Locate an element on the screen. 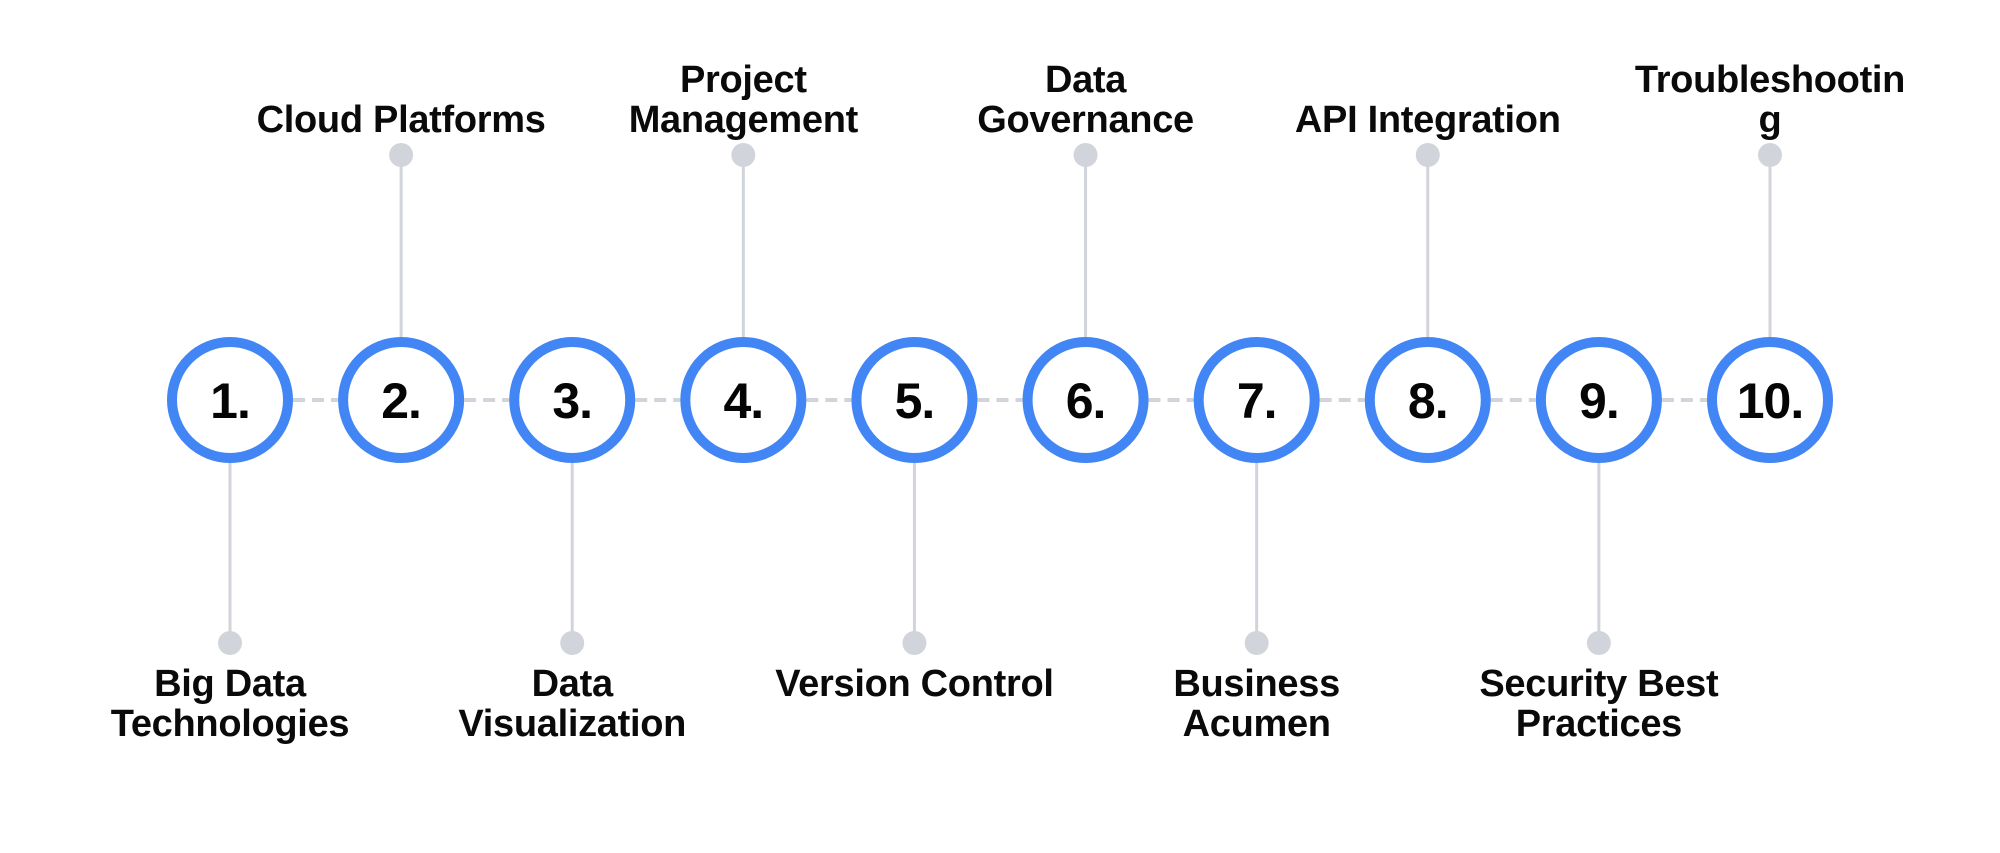 This screenshot has width=2000, height=853. step-number: 4. is located at coordinates (743, 401).